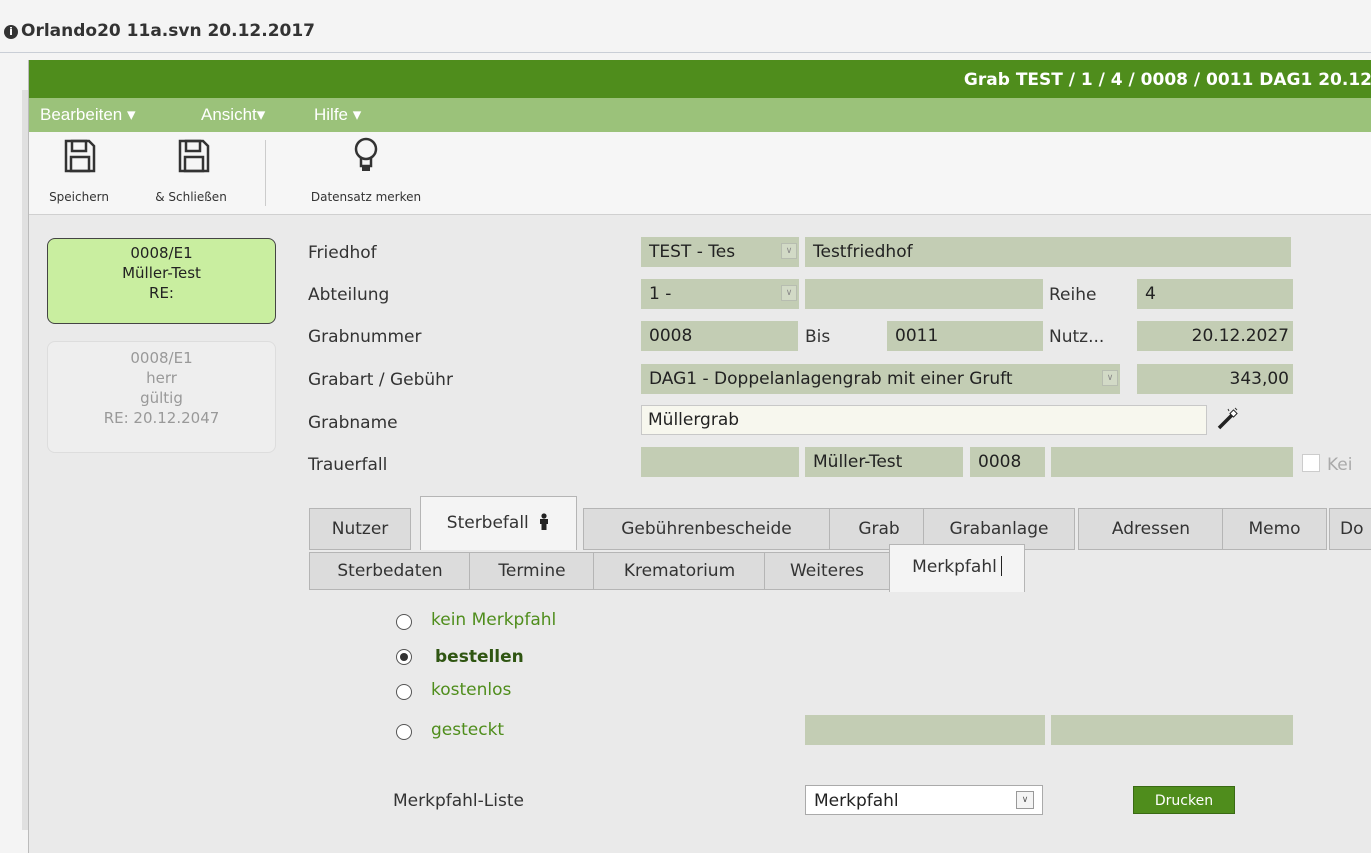 Image resolution: width=1371 pixels, height=853 pixels. What do you see at coordinates (380, 380) in the screenshot?
I see `grabart-label: Grabart / Gebühr` at bounding box center [380, 380].